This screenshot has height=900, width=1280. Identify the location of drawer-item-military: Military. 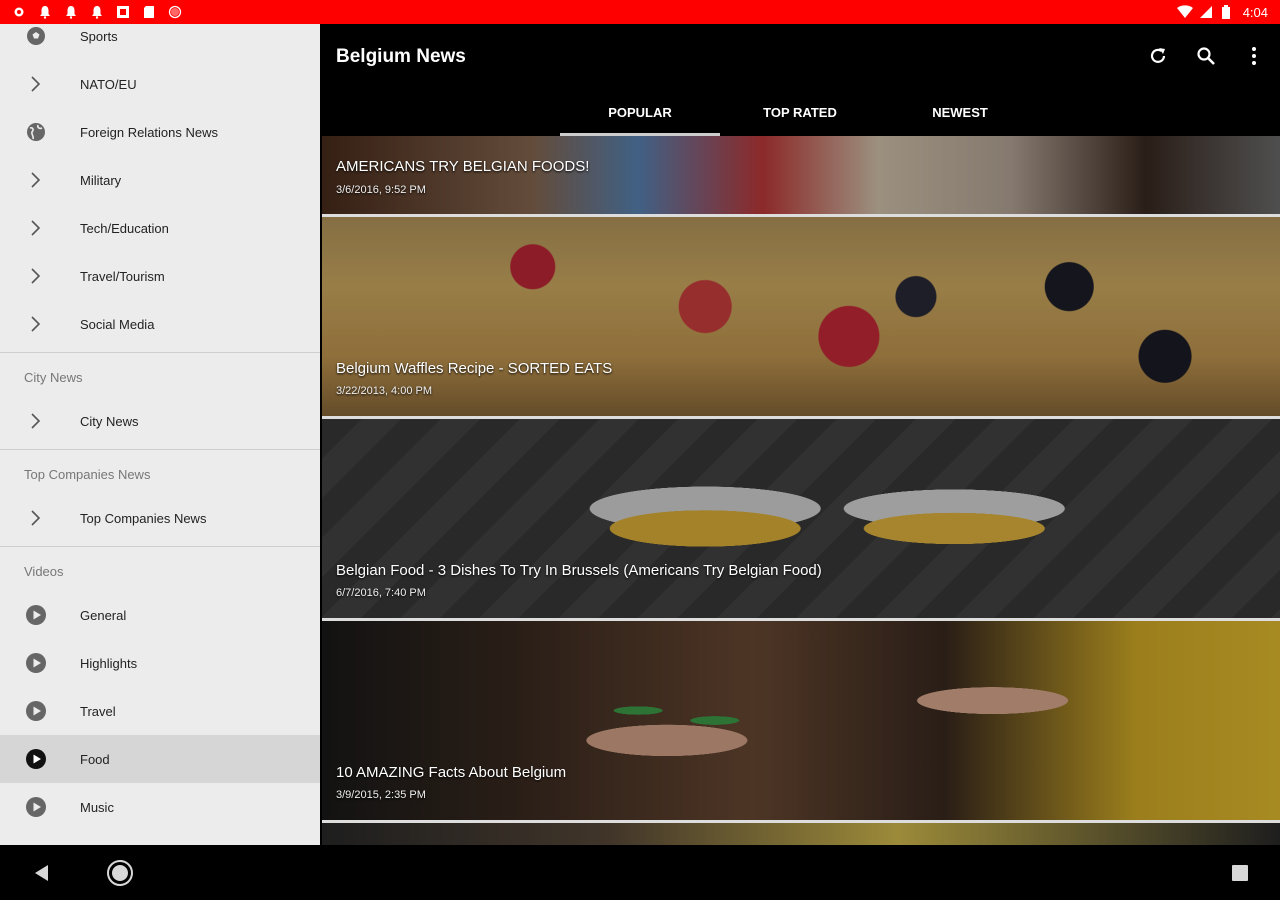
(160, 180).